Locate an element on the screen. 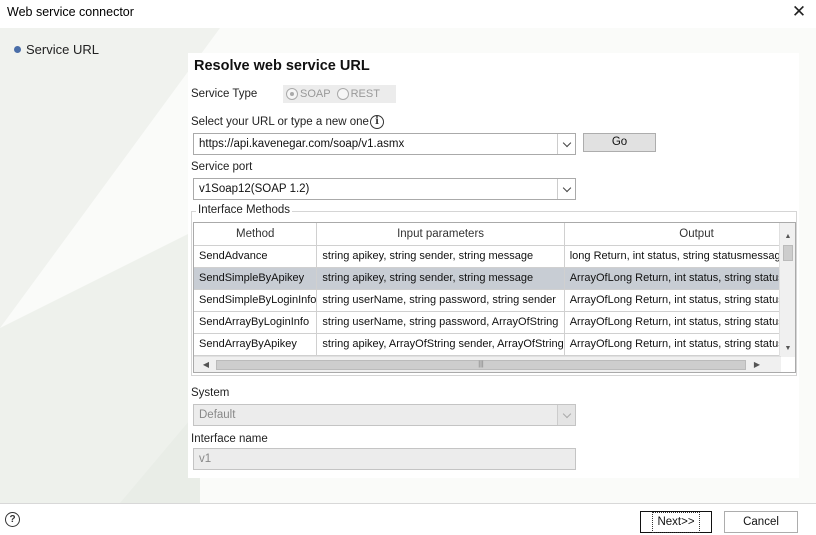 This screenshot has width=816, height=535. service-port-label: Service port is located at coordinates (222, 167).